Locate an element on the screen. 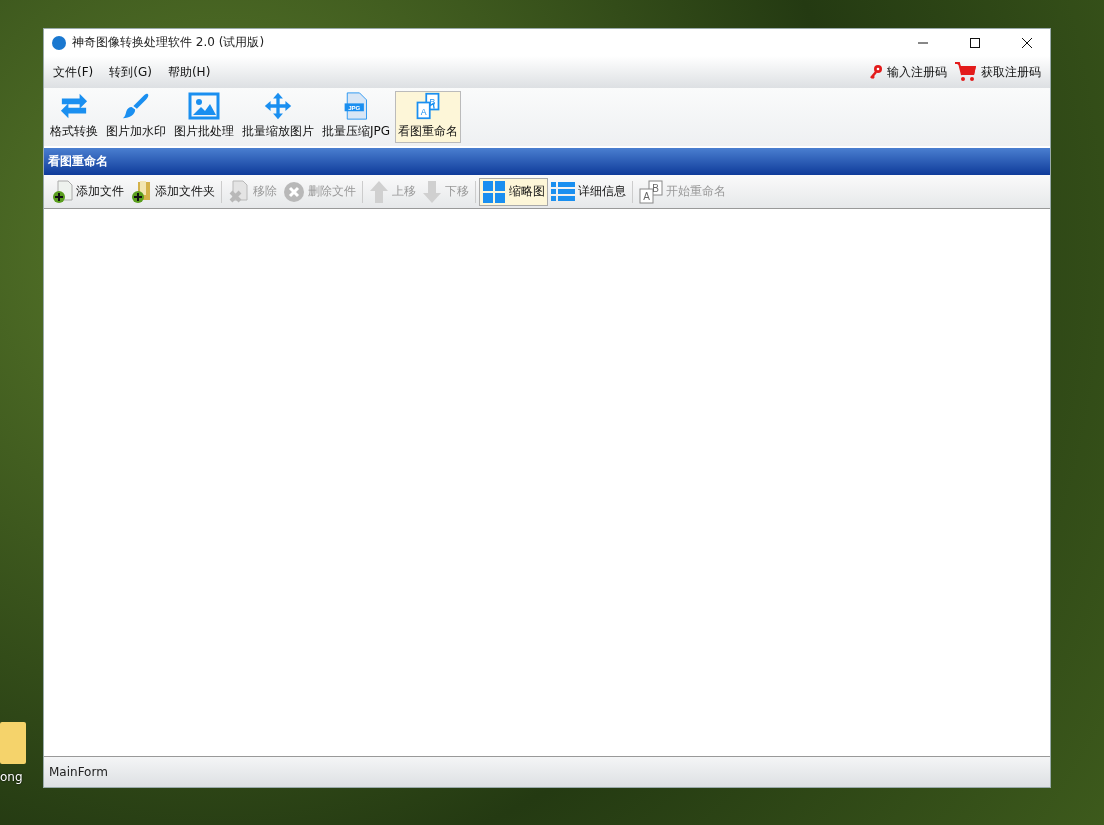 Image resolution: width=1104 pixels, height=825 pixels. add-file-icon is located at coordinates (62, 191).